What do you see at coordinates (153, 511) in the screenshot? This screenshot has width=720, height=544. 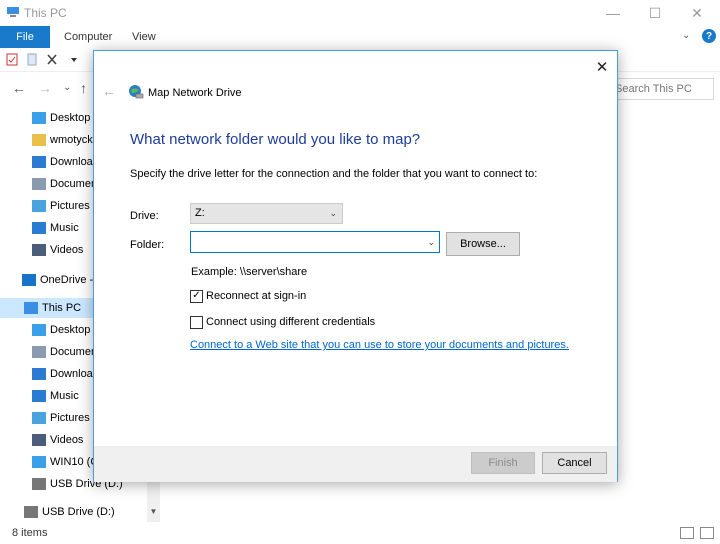 I see `scroll-down-icon: ▼` at bounding box center [153, 511].